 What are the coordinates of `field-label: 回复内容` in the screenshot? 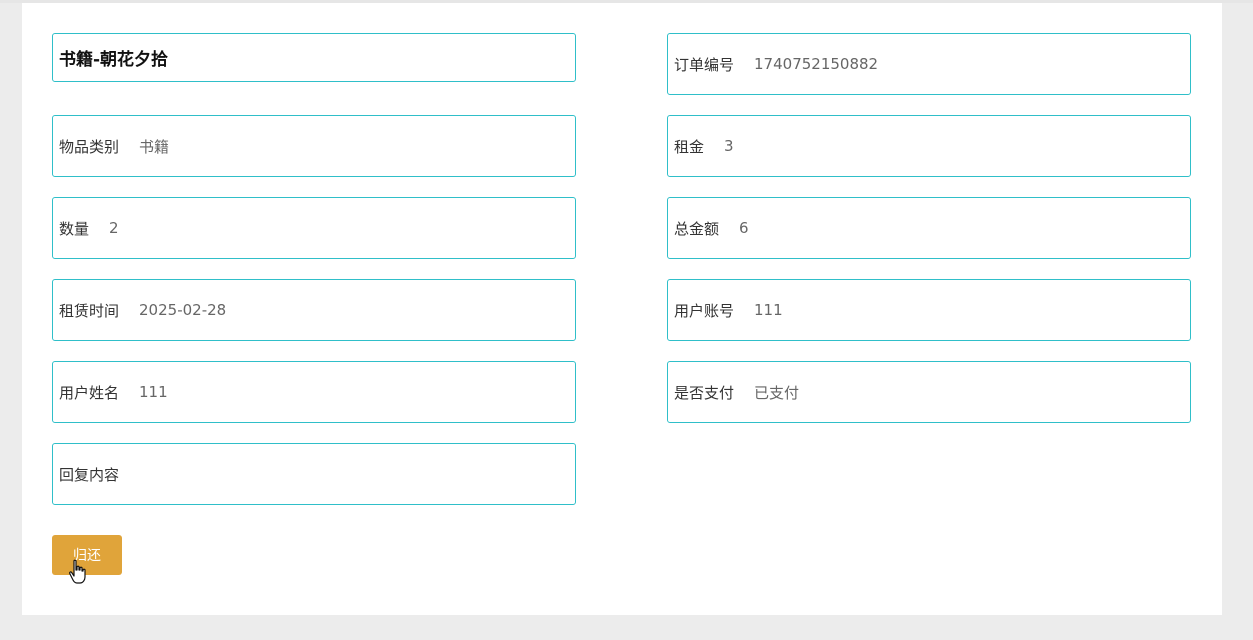 It's located at (89, 474).